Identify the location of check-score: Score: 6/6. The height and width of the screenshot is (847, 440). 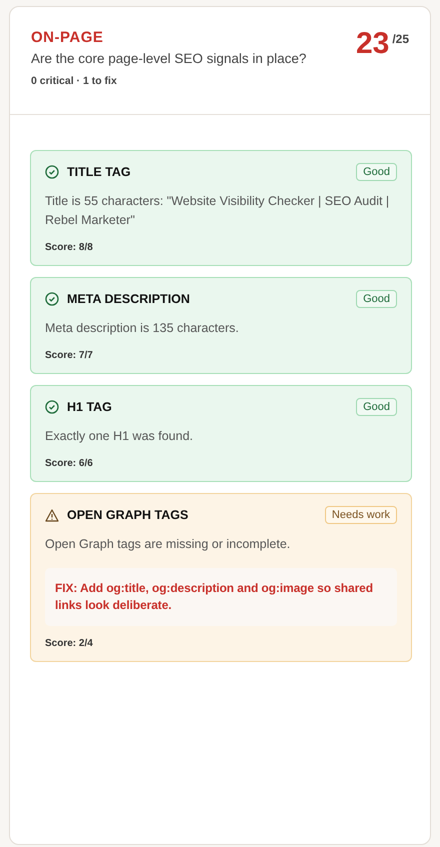
(69, 463).